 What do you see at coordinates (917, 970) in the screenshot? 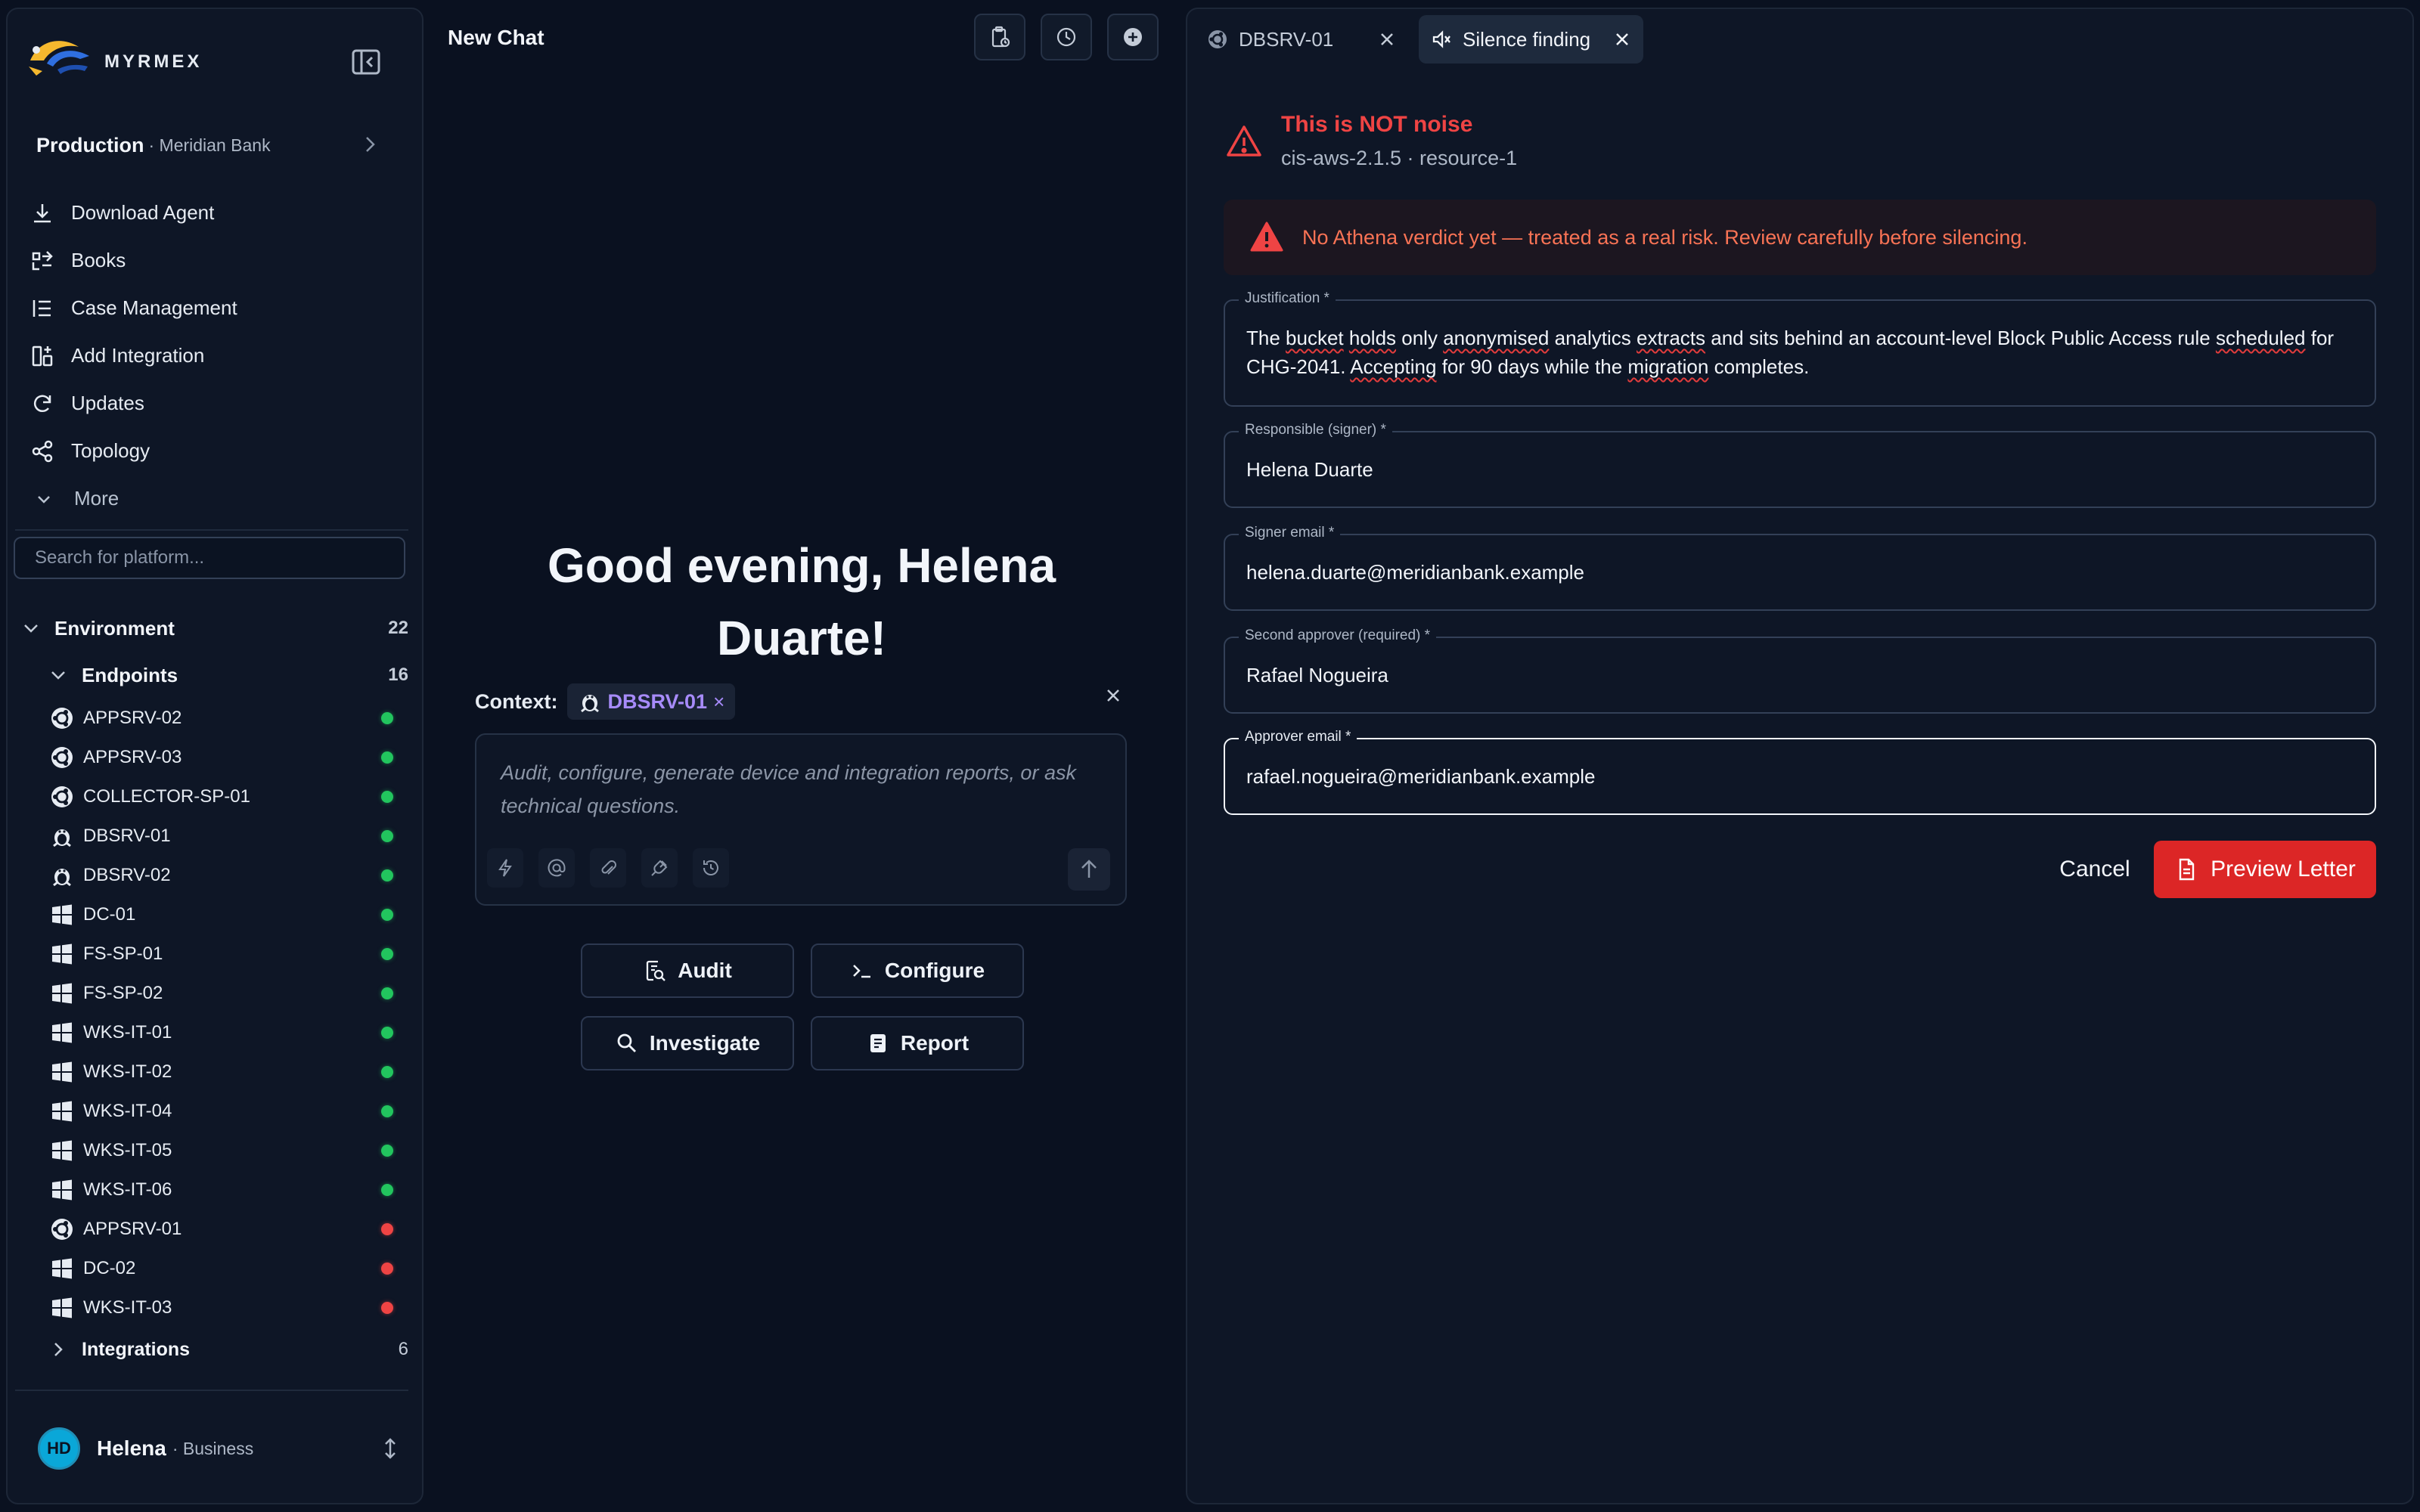
I see `configure-button: Configure` at bounding box center [917, 970].